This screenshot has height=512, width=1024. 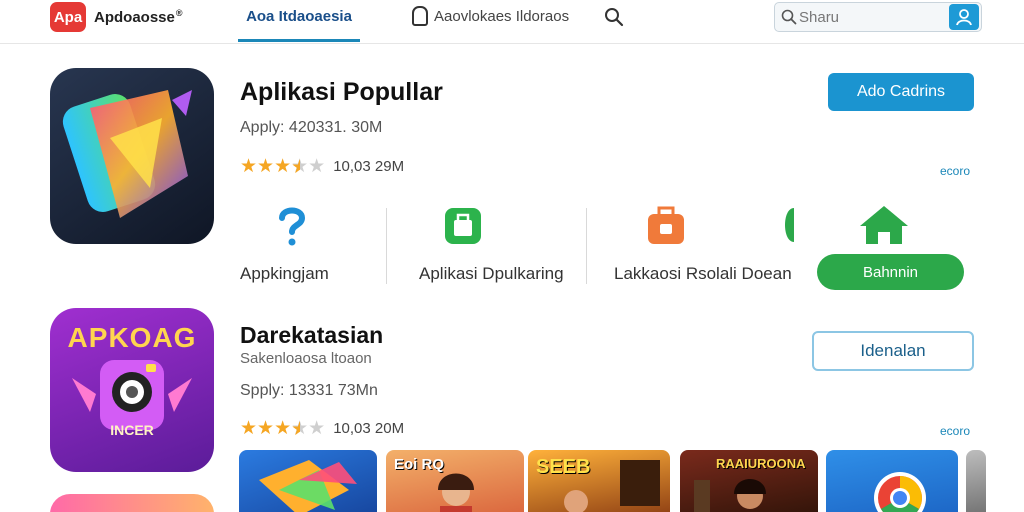 What do you see at coordinates (884, 225) in the screenshot?
I see `house-icon` at bounding box center [884, 225].